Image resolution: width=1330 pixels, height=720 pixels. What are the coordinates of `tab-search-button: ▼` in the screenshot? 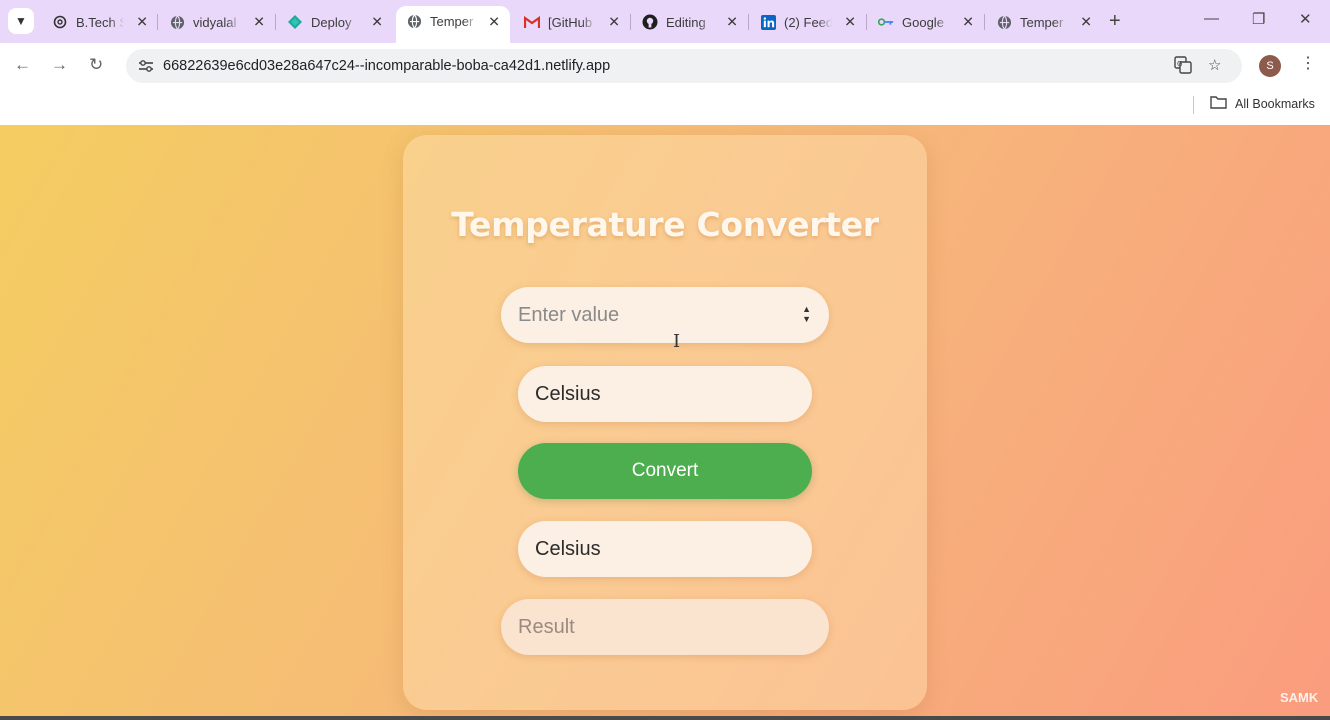 It's located at (21, 21).